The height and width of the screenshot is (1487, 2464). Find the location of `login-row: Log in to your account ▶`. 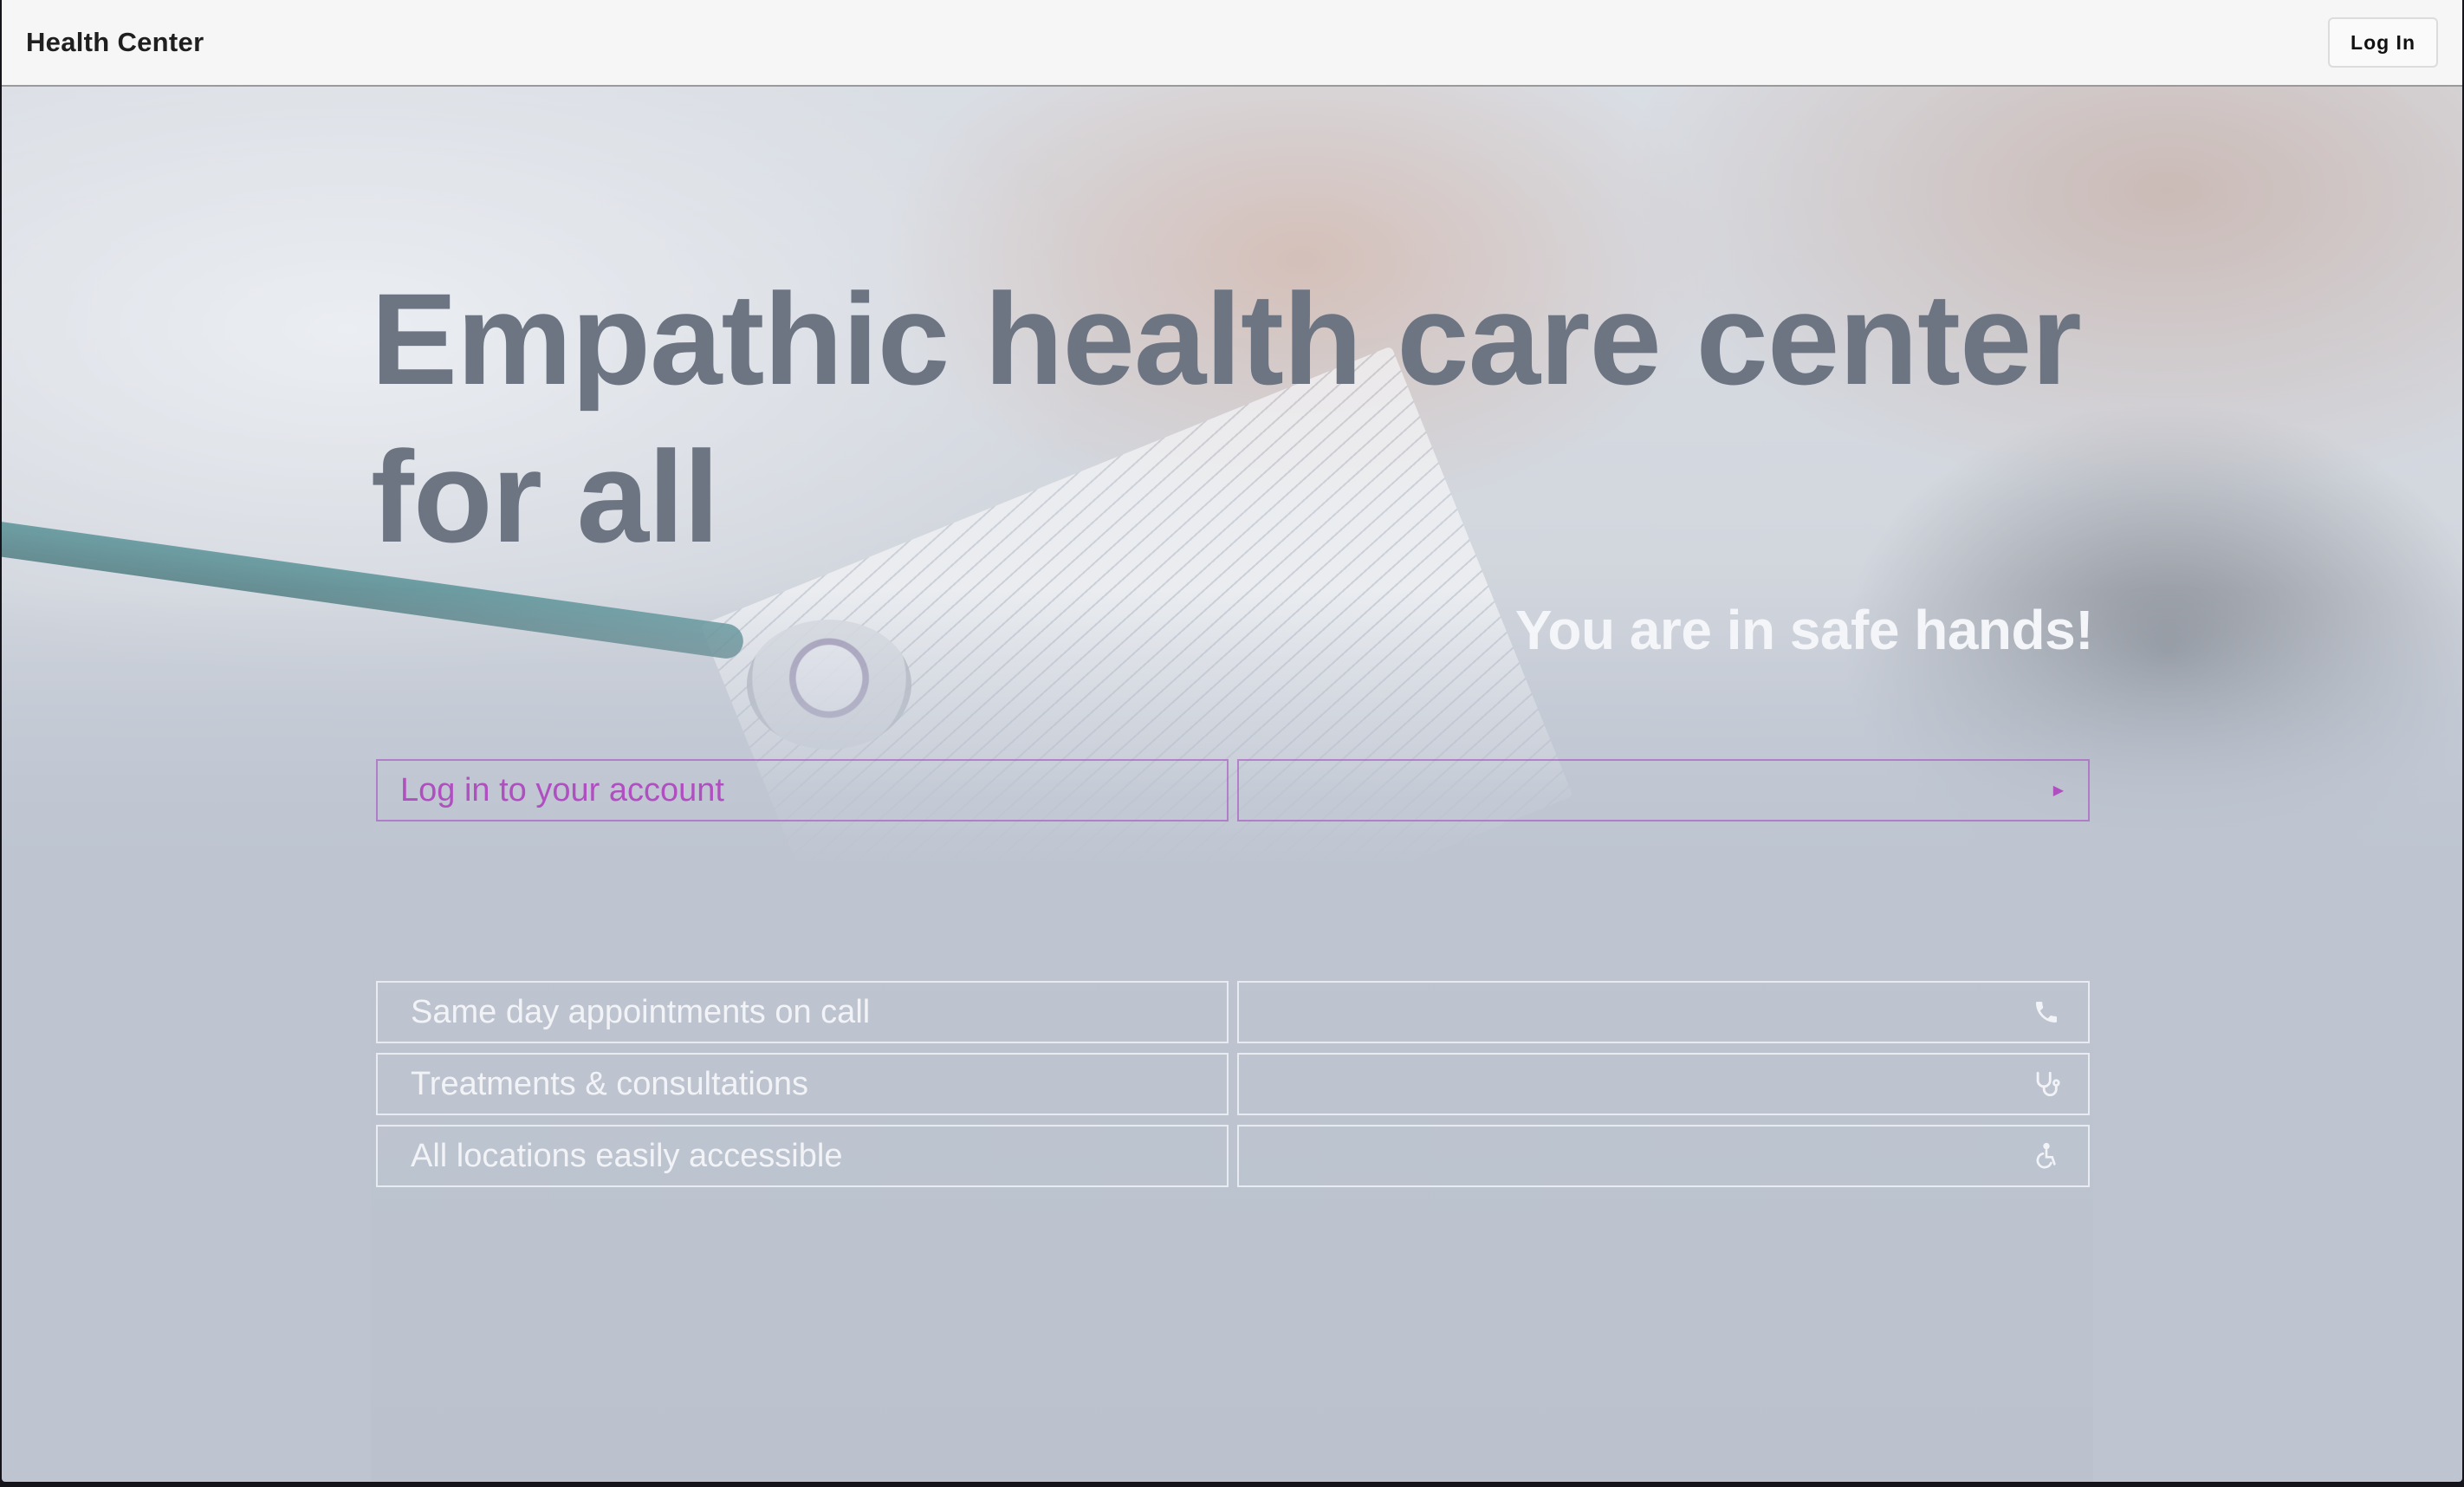

login-row: Log in to your account ▶ is located at coordinates (1233, 790).